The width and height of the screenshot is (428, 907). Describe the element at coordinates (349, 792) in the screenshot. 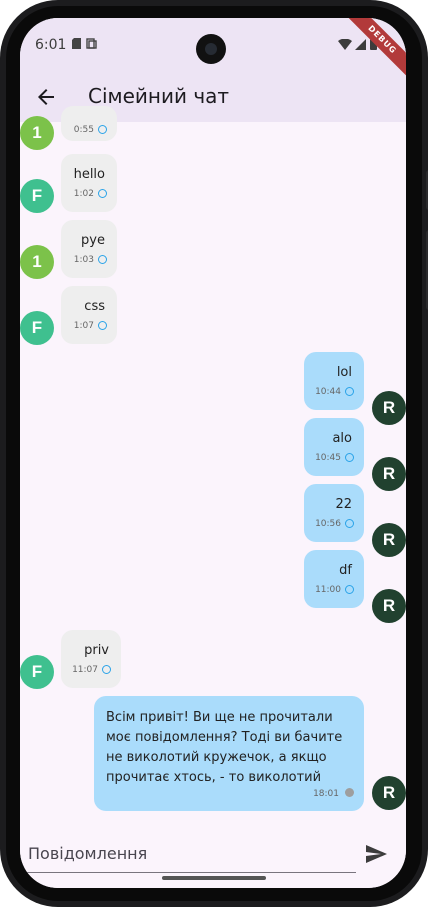

I see `read-dot-icon` at that location.